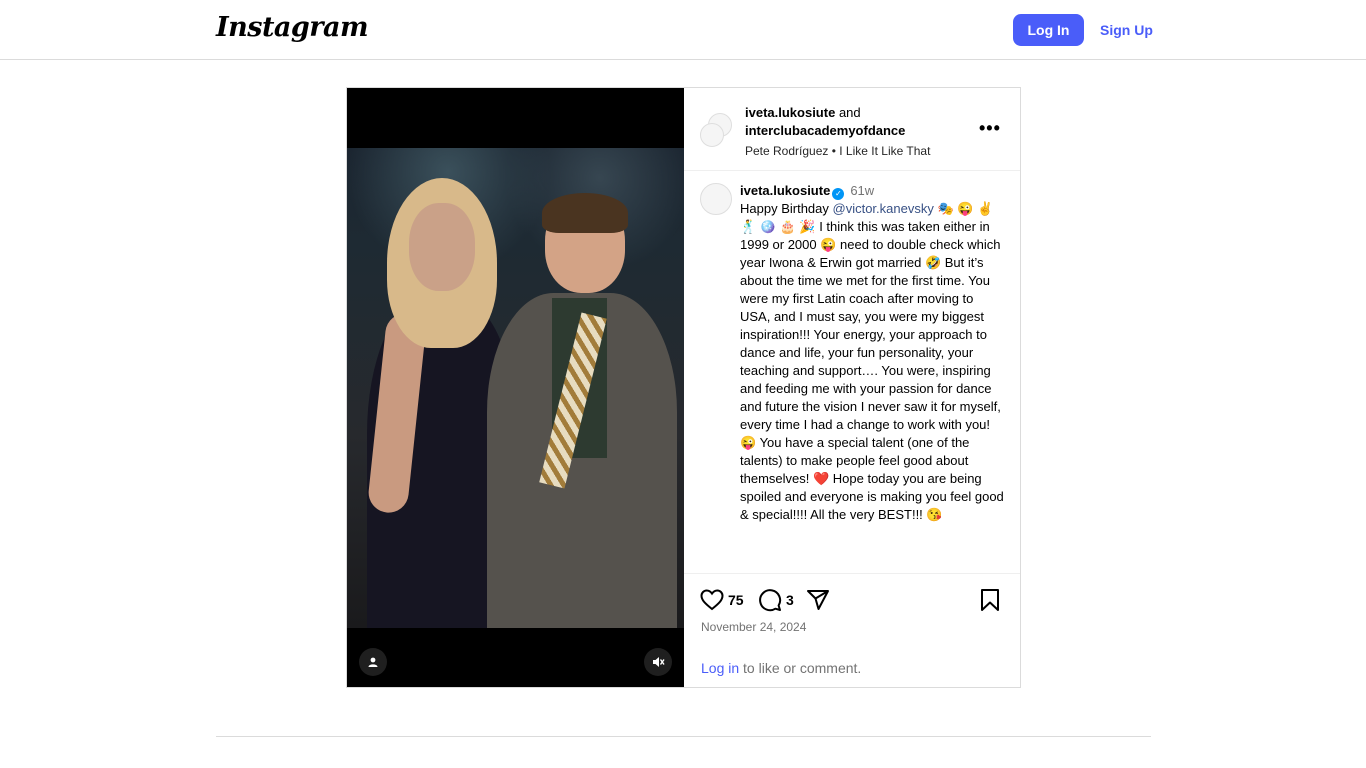 The image size is (1366, 768). Describe the element at coordinates (849, 112) in the screenshot. I see `and-text: and` at that location.